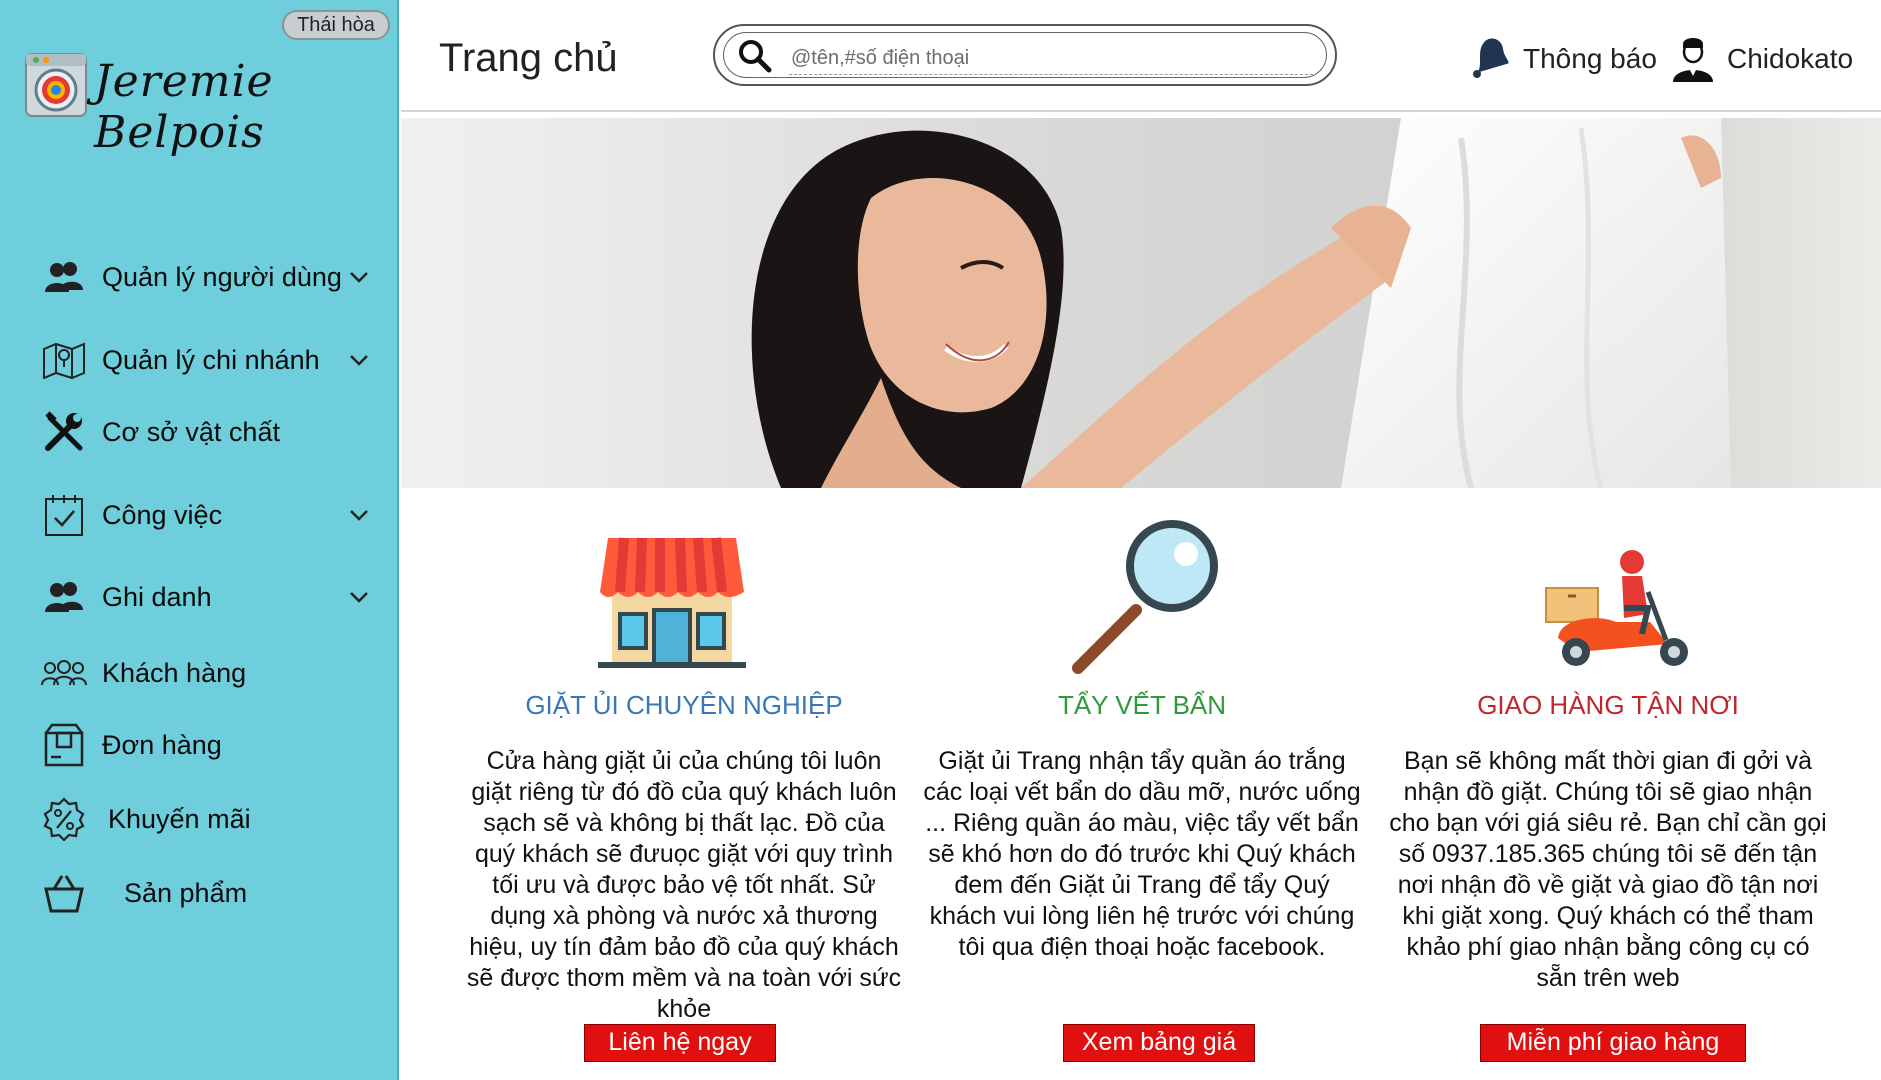 The image size is (1881, 1080). I want to click on map-icon, so click(64, 360).